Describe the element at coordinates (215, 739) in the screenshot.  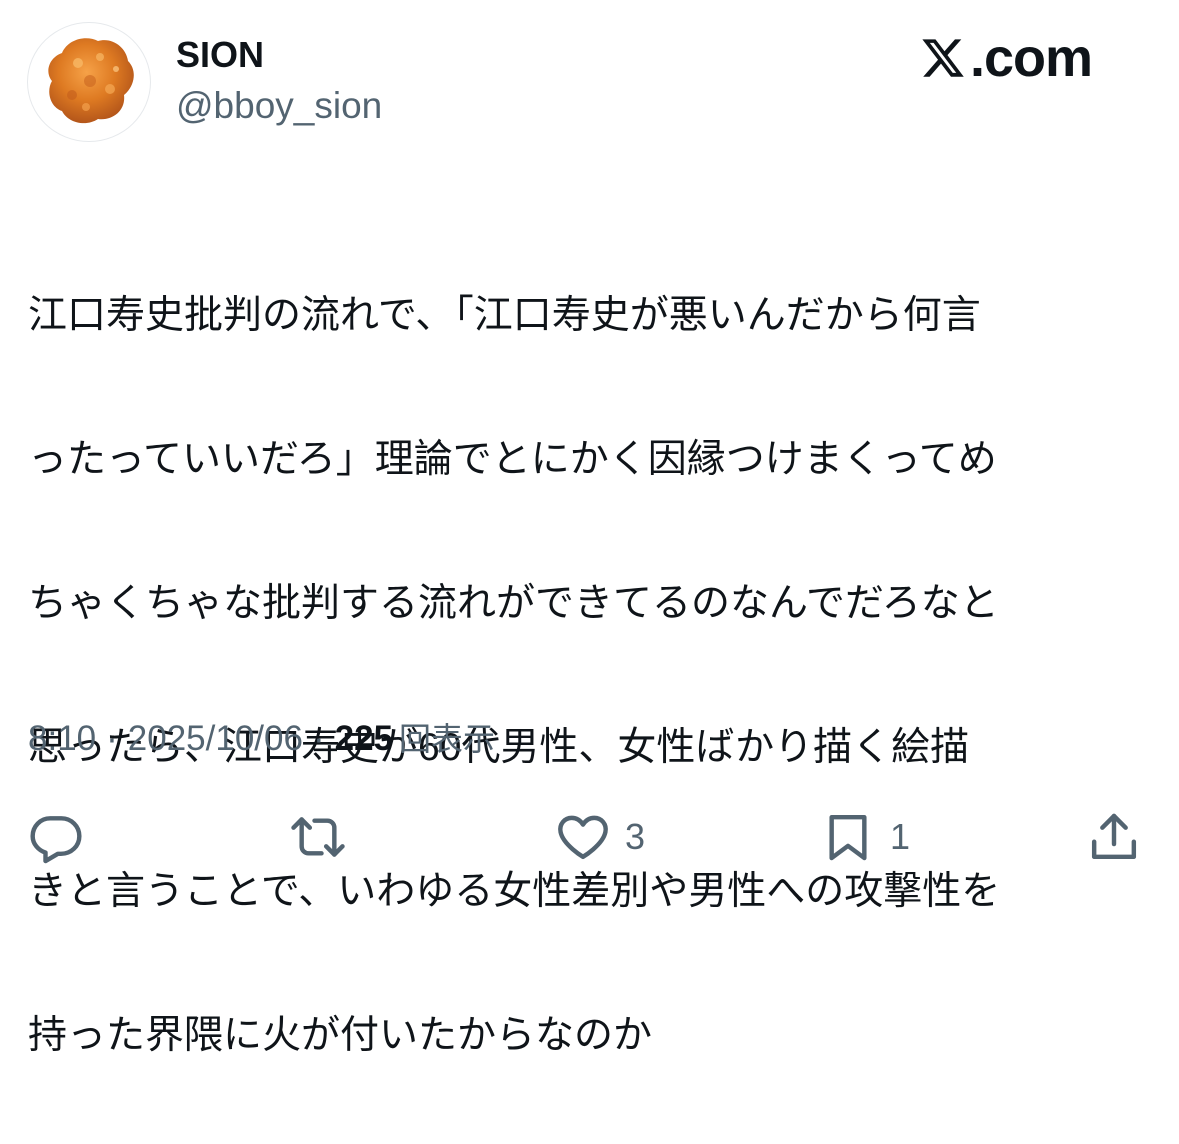
I see `tweet-date: 2025/10/06` at that location.